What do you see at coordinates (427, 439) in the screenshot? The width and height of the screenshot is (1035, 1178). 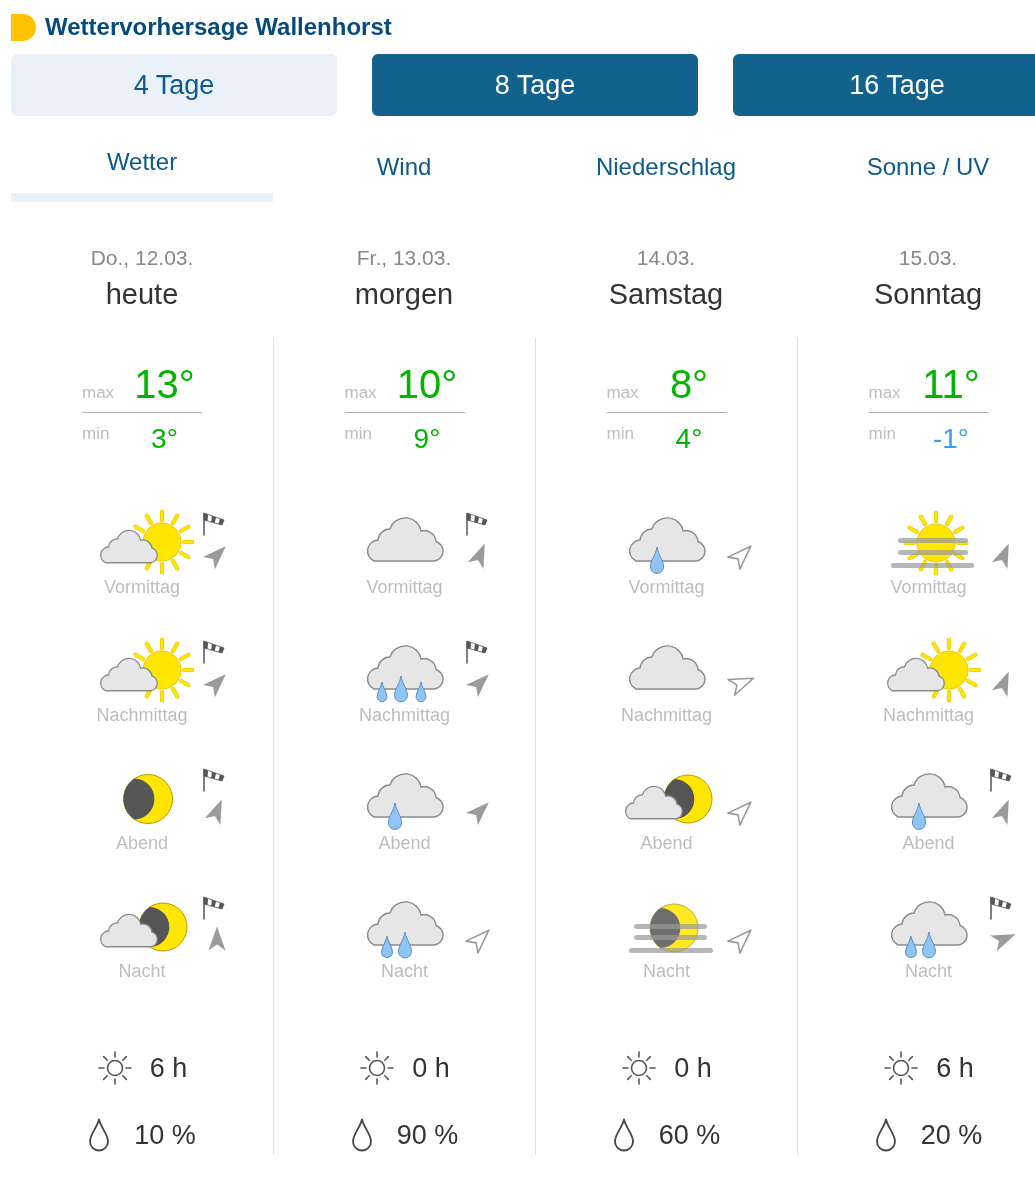 I see `min-temperature: 9°` at bounding box center [427, 439].